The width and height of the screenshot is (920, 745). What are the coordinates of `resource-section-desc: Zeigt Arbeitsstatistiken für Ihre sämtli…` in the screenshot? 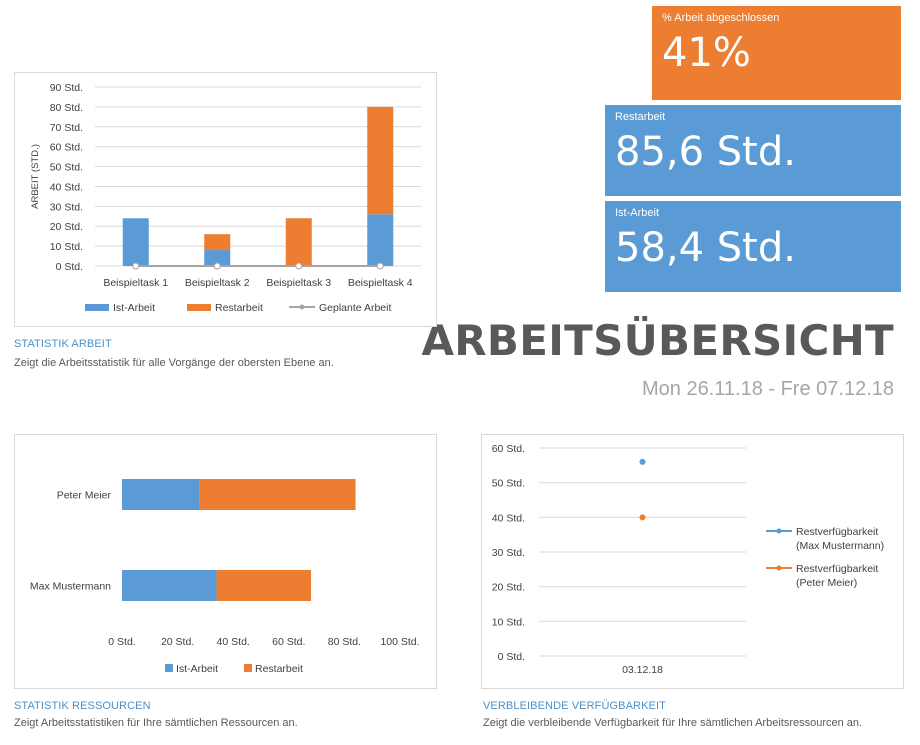 It's located at (156, 723).